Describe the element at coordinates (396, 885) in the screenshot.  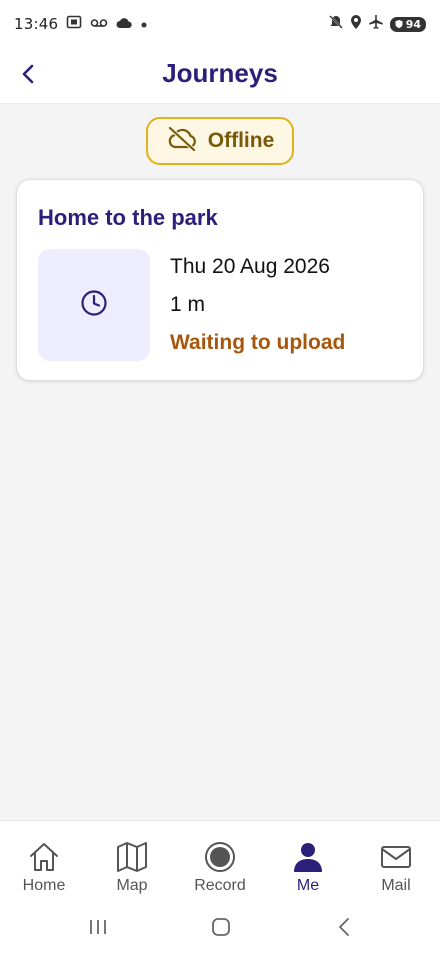
I see `nav-mail-label: Mail` at that location.